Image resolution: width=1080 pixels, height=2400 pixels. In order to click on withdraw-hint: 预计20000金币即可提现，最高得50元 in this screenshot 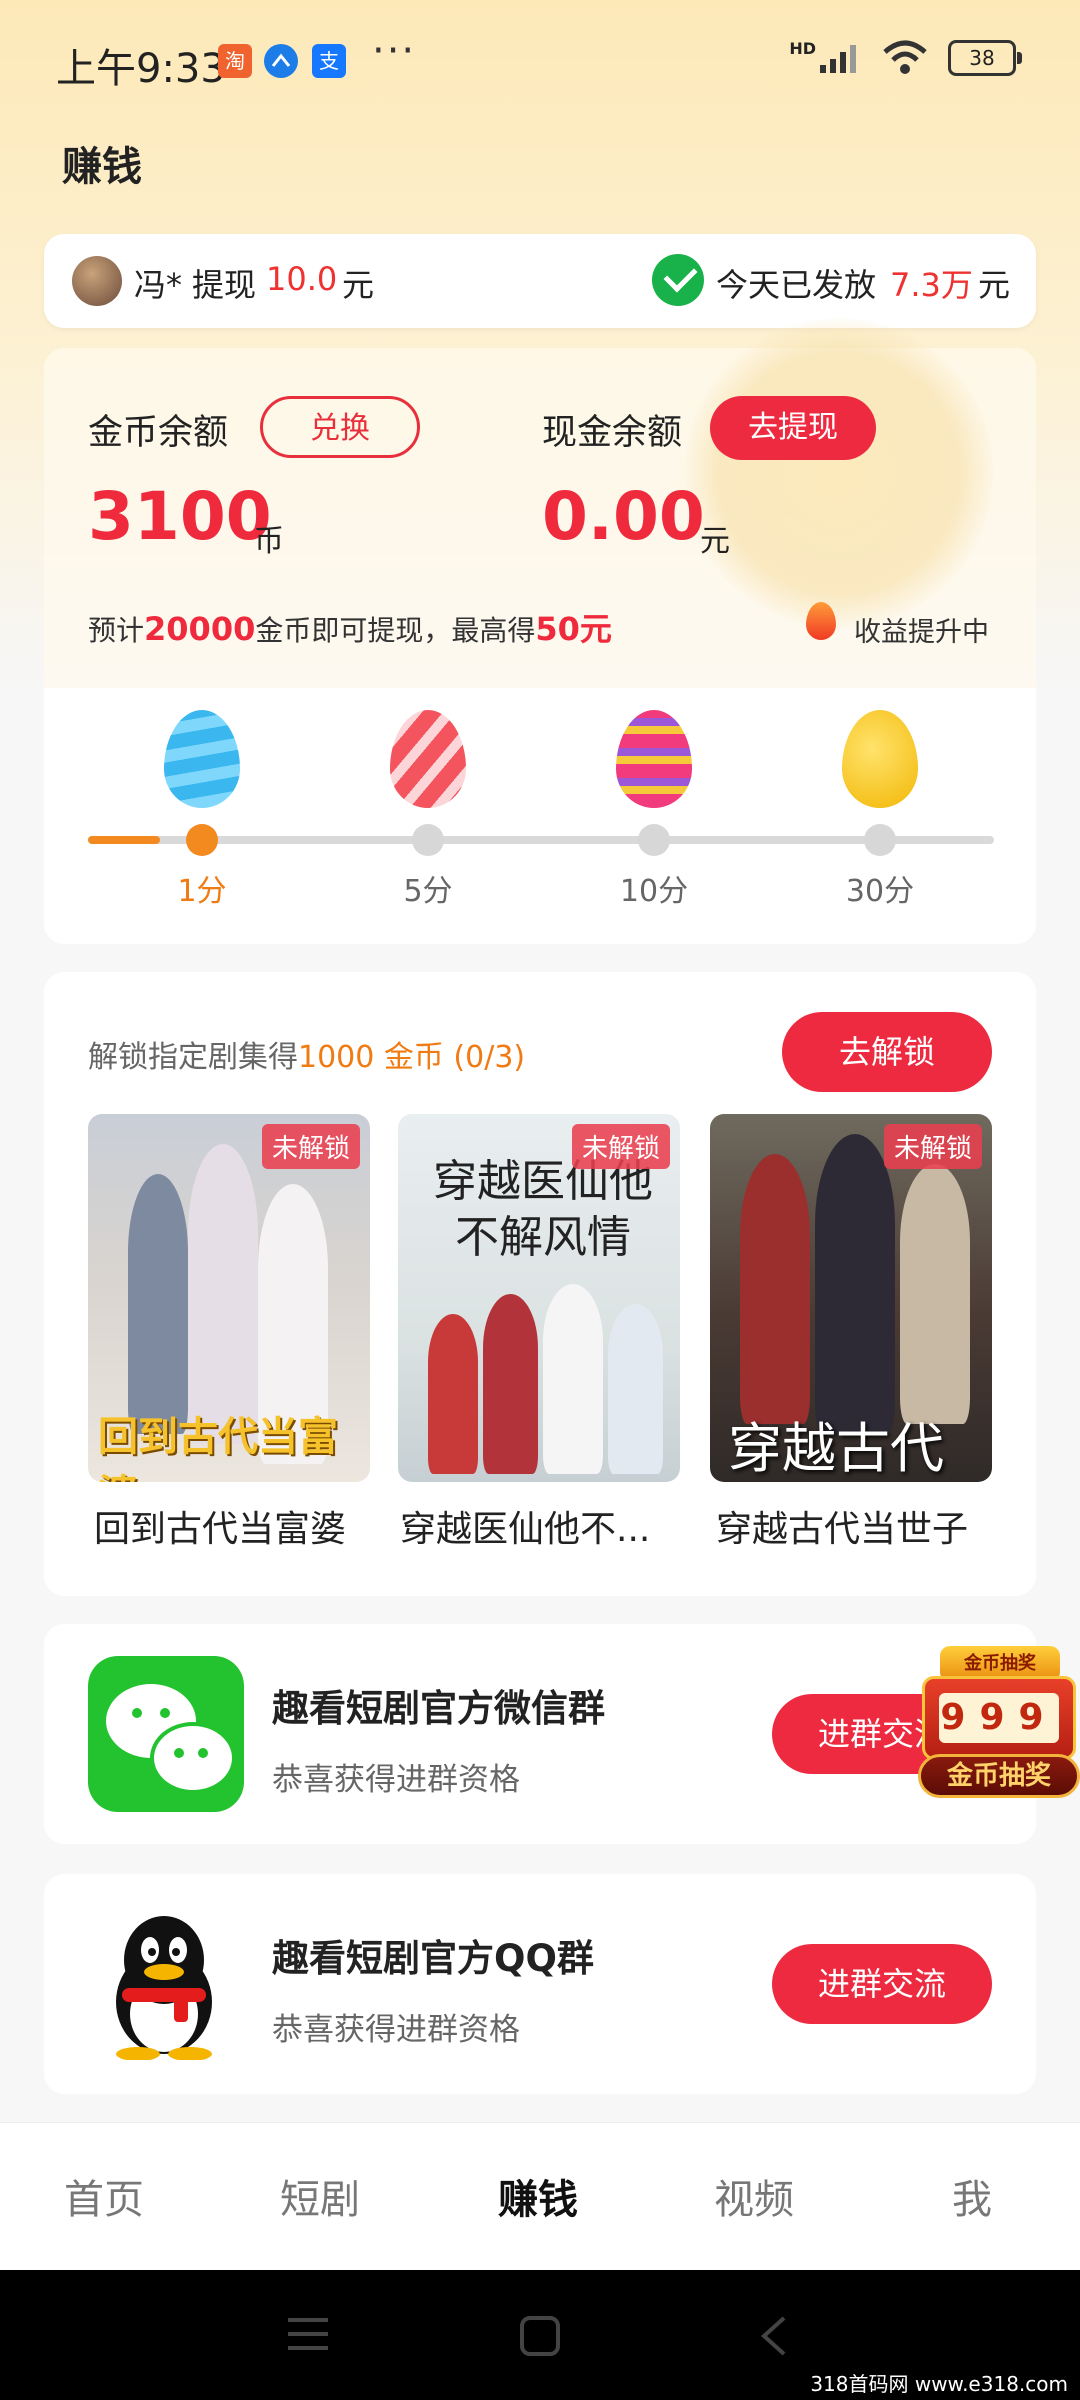, I will do `click(350, 627)`.